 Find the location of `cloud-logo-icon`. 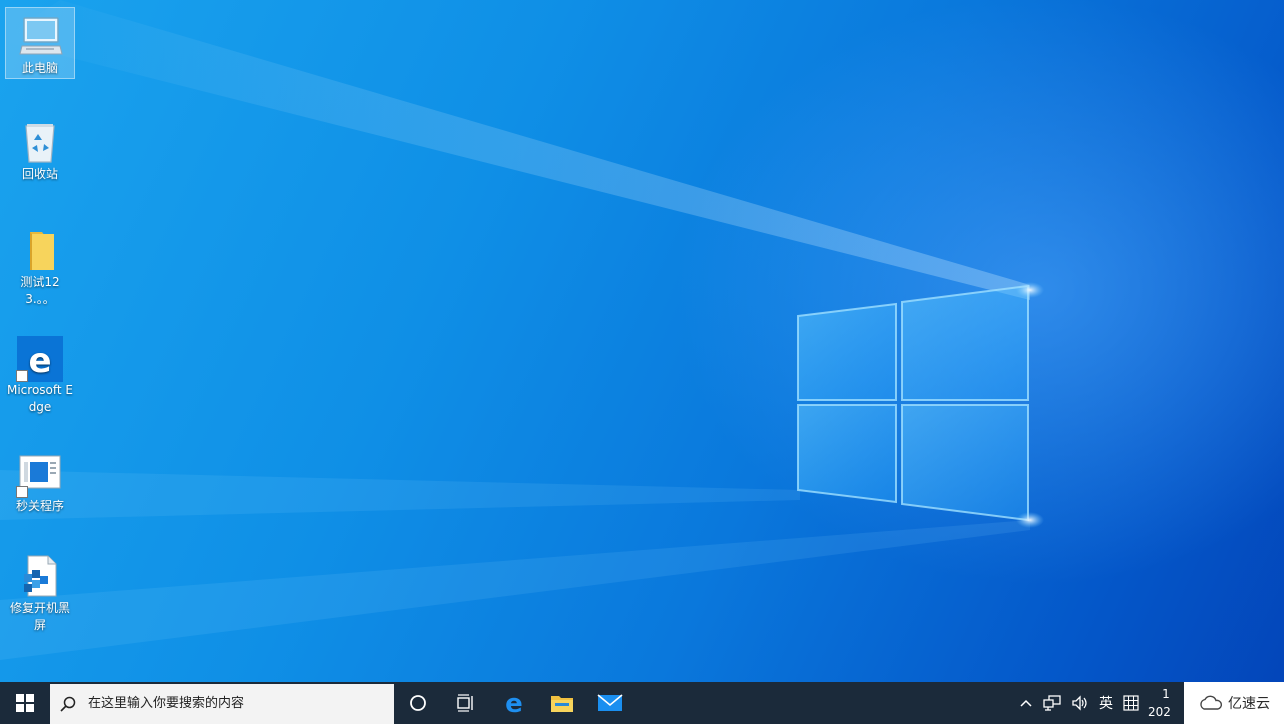

cloud-logo-icon is located at coordinates (1211, 702).